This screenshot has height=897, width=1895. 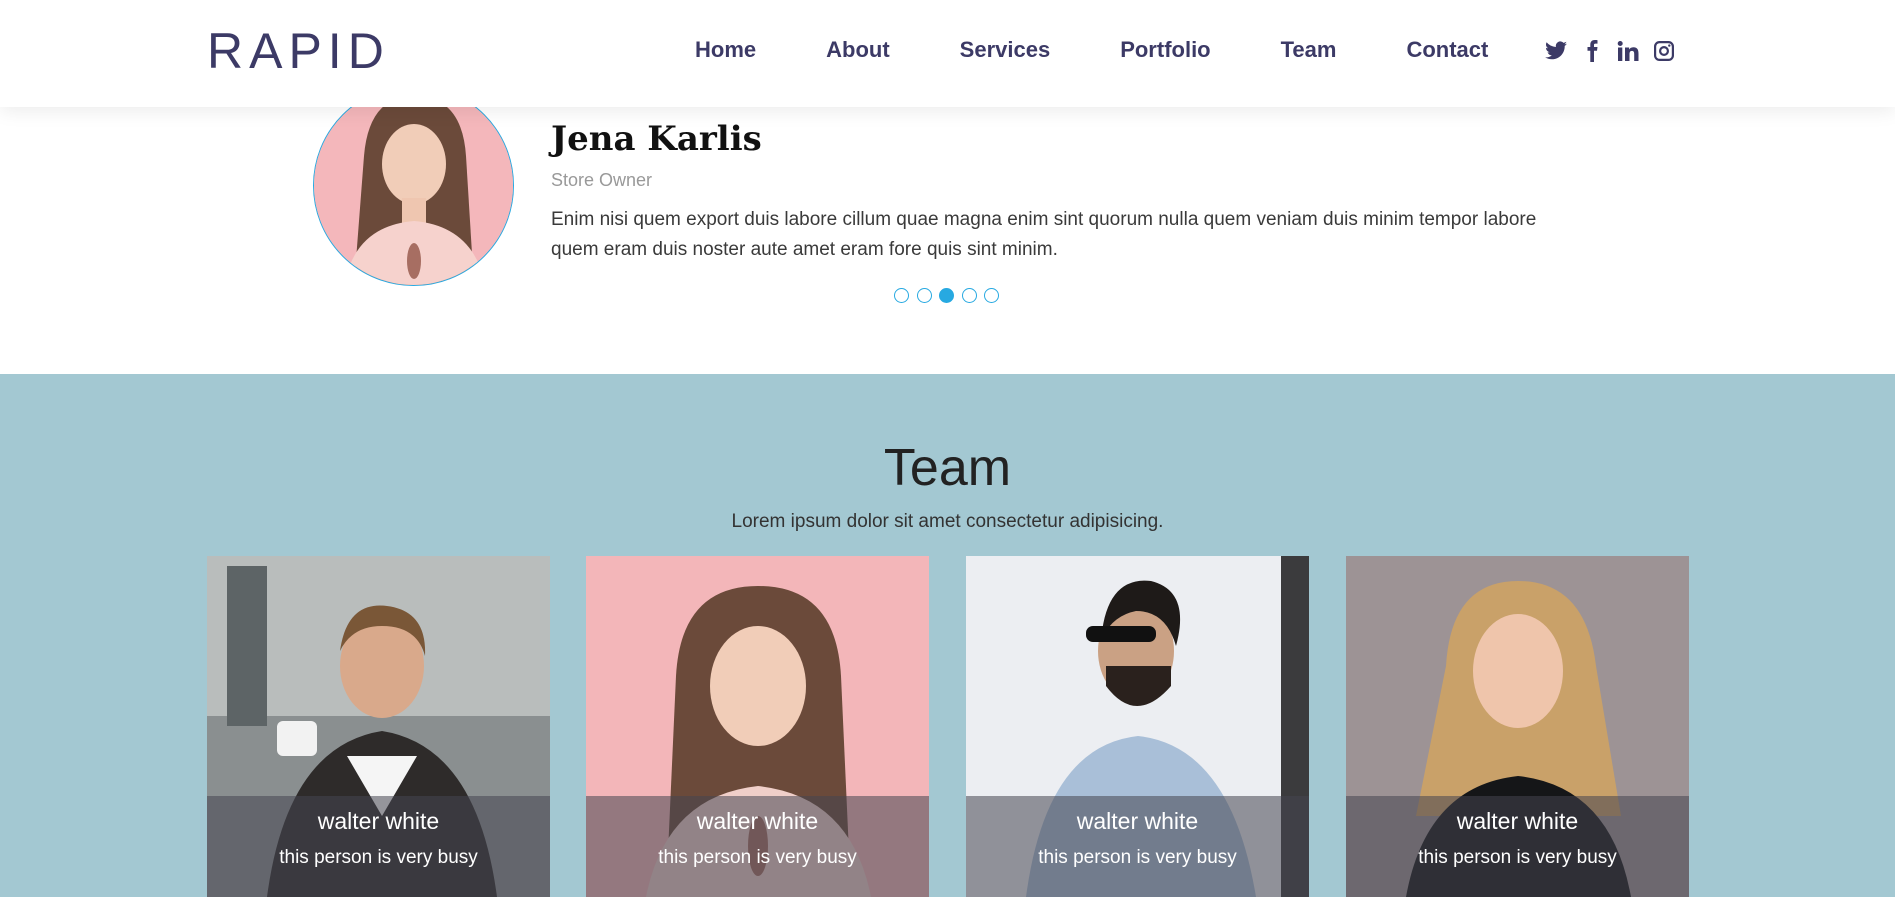 I want to click on testimonial-name: Jena Karlis, so click(x=656, y=139).